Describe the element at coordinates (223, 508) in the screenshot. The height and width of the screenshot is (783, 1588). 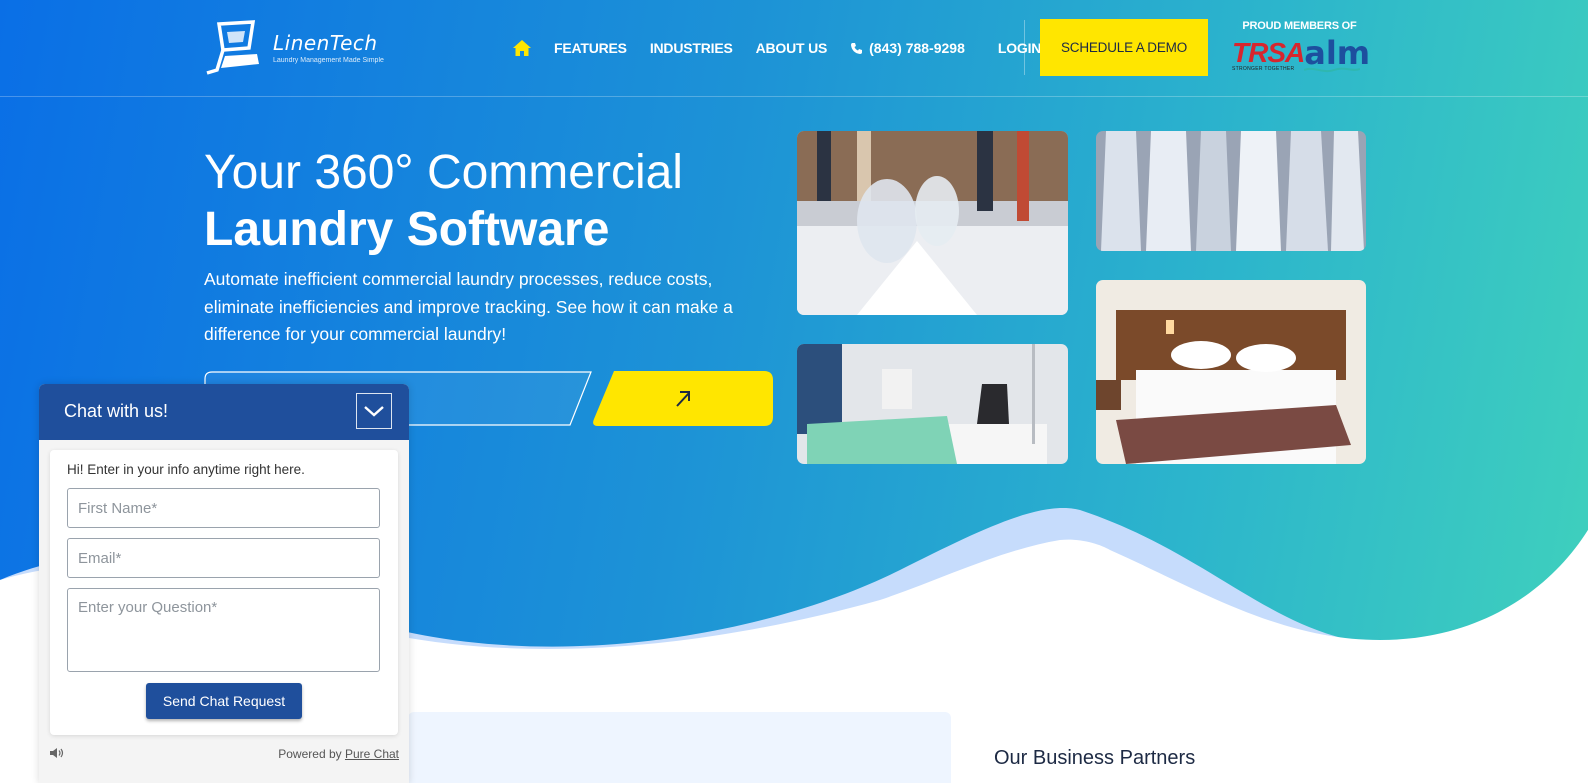
I see `first-name-field` at that location.